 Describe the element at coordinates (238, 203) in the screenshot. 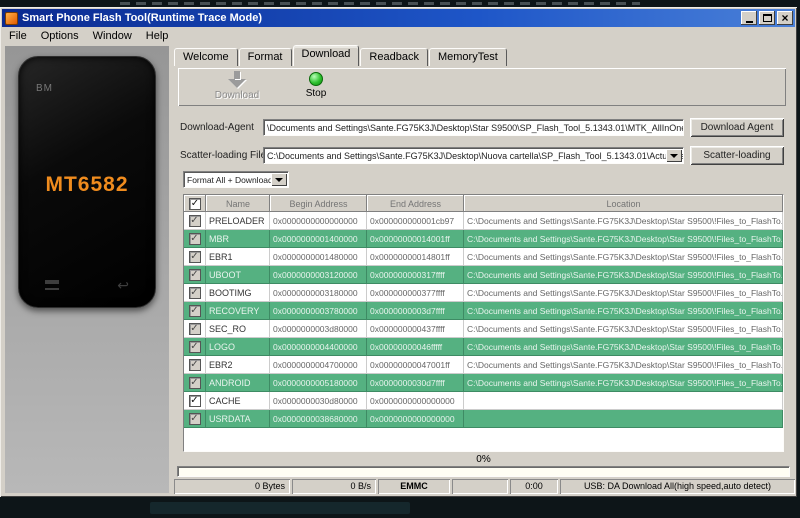

I see `header-name: Name` at that location.